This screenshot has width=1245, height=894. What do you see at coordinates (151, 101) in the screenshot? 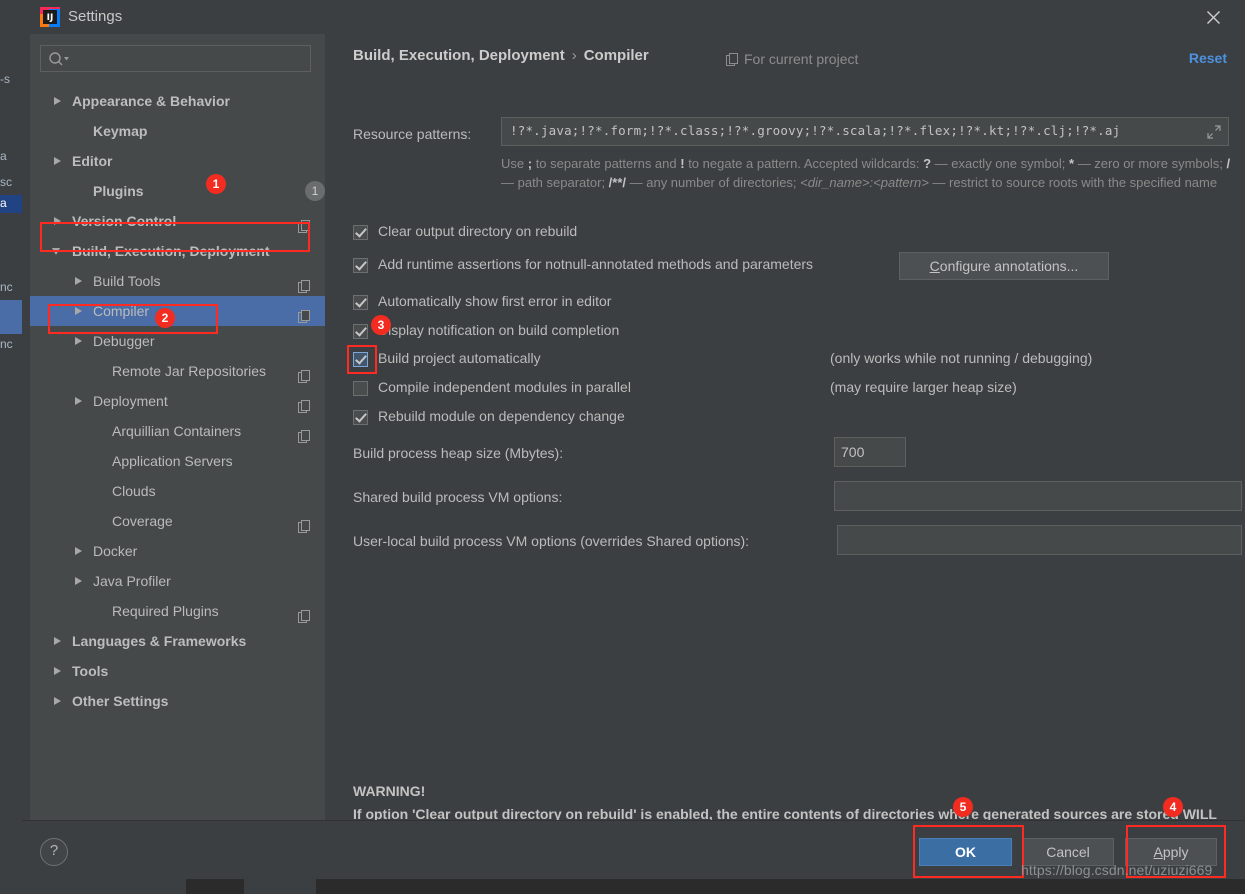
I see `sidebar-item-label: Appearance & Behavior` at bounding box center [151, 101].